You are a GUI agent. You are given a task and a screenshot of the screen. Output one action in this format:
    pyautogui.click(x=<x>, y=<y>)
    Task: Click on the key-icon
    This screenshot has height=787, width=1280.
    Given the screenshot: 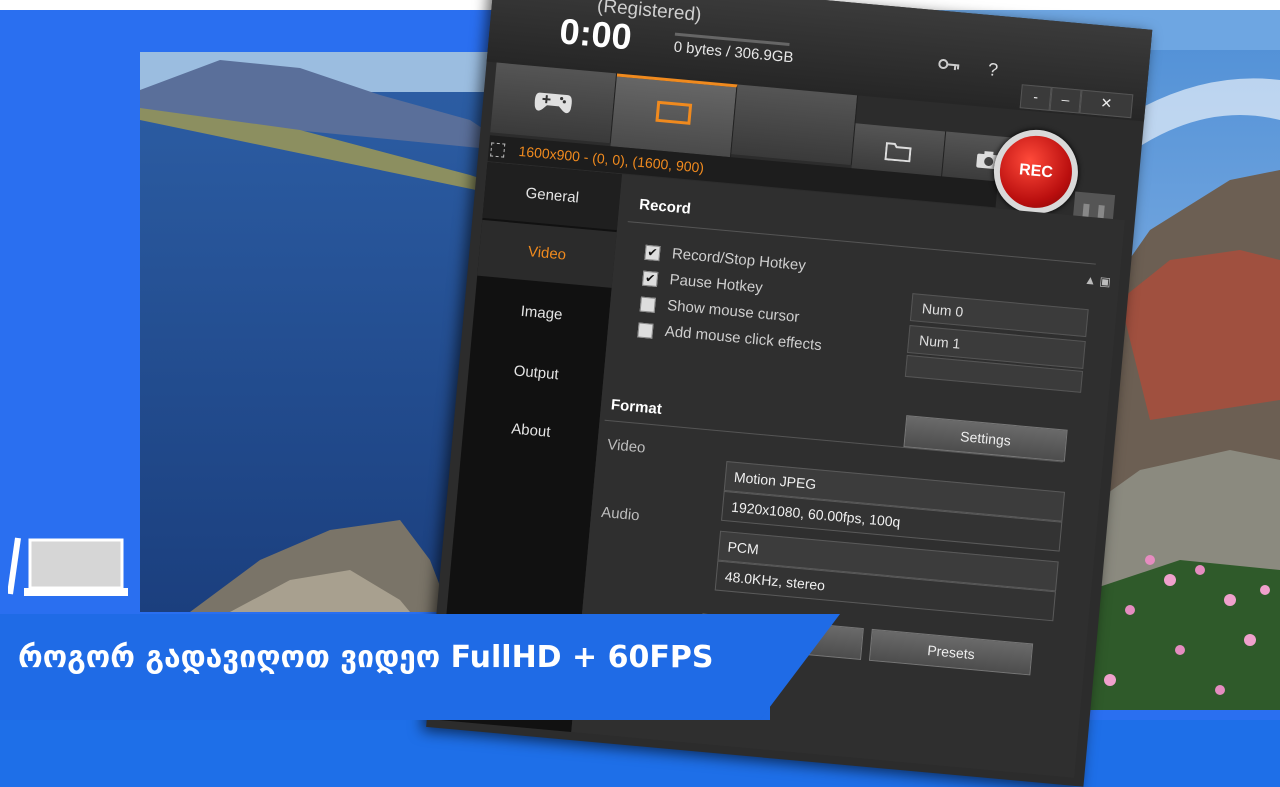 What is the action you would take?
    pyautogui.click(x=949, y=65)
    